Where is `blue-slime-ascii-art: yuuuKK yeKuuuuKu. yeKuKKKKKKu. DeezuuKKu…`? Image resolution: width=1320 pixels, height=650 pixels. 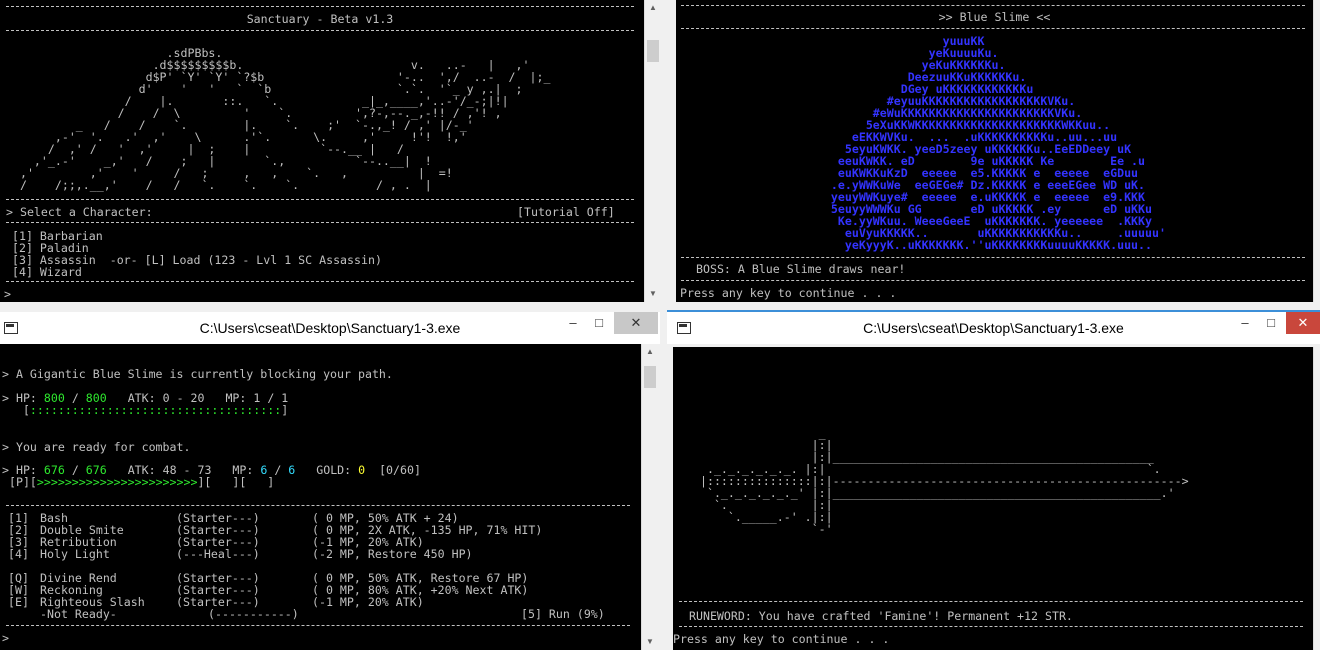
blue-slime-ascii-art: yuuuKK yeKuuuuKu. yeKuKKKKKKu. DeezuuKKu… is located at coordinates (998, 143).